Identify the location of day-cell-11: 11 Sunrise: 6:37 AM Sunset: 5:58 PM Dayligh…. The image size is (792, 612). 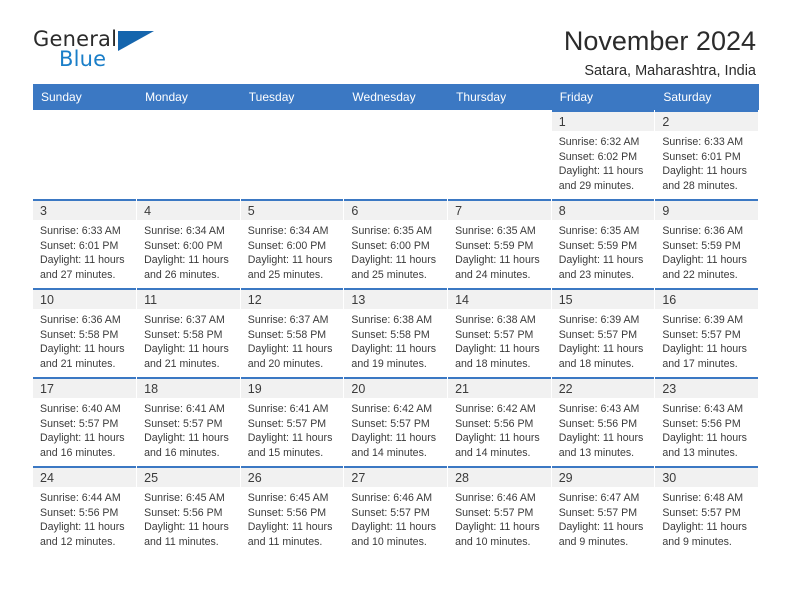
(188, 332).